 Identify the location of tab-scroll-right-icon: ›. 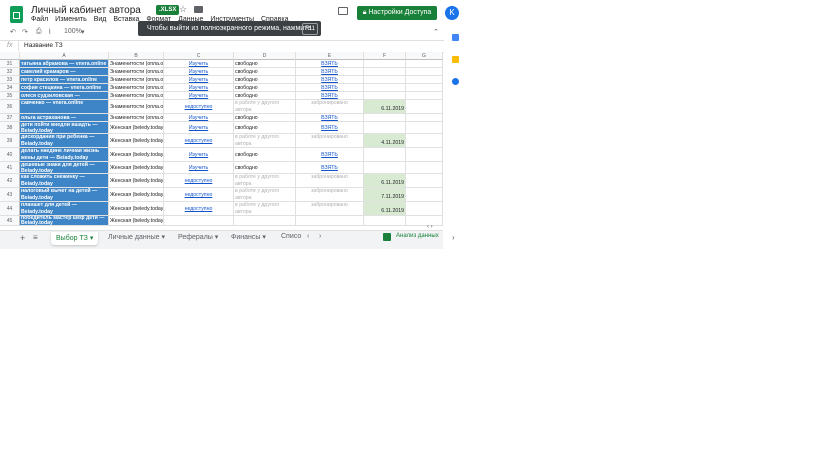
(320, 236).